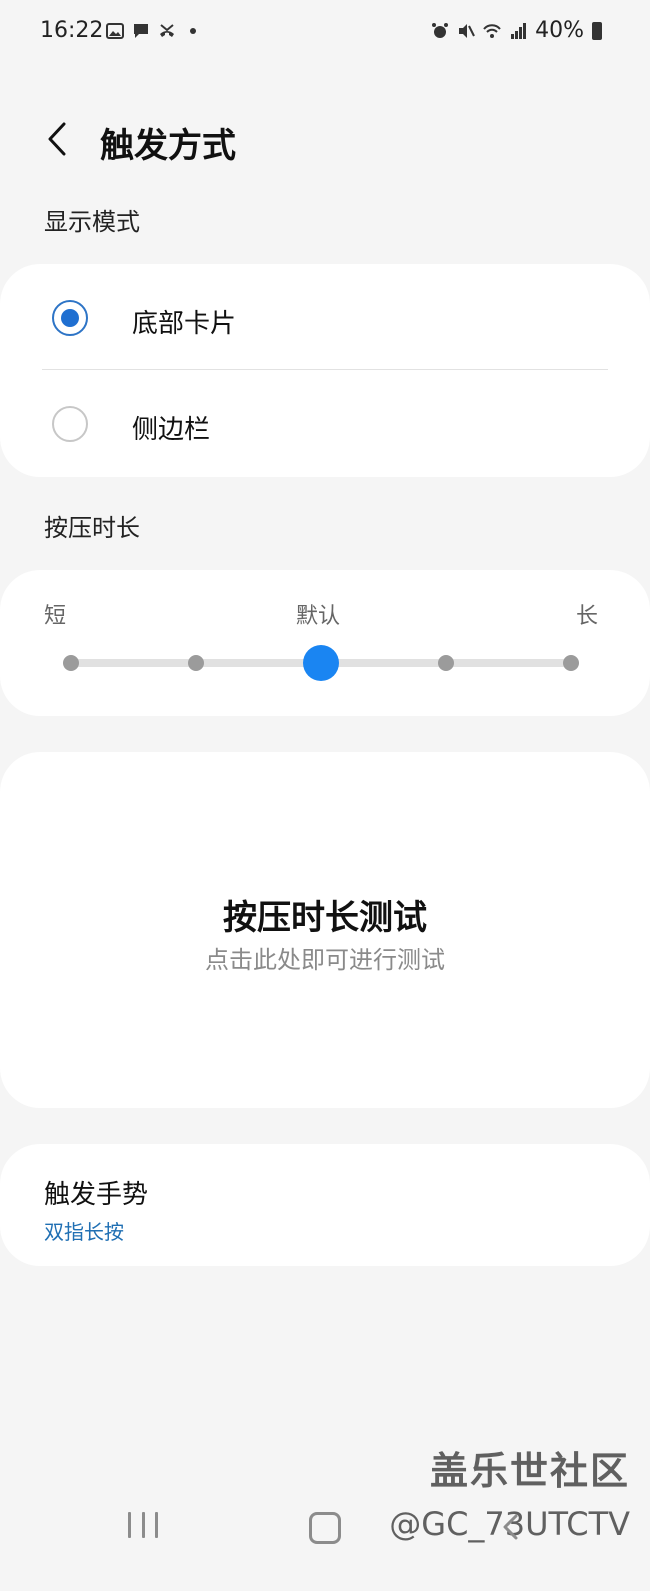 The width and height of the screenshot is (650, 1591). I want to click on recents-button, so click(143, 1526).